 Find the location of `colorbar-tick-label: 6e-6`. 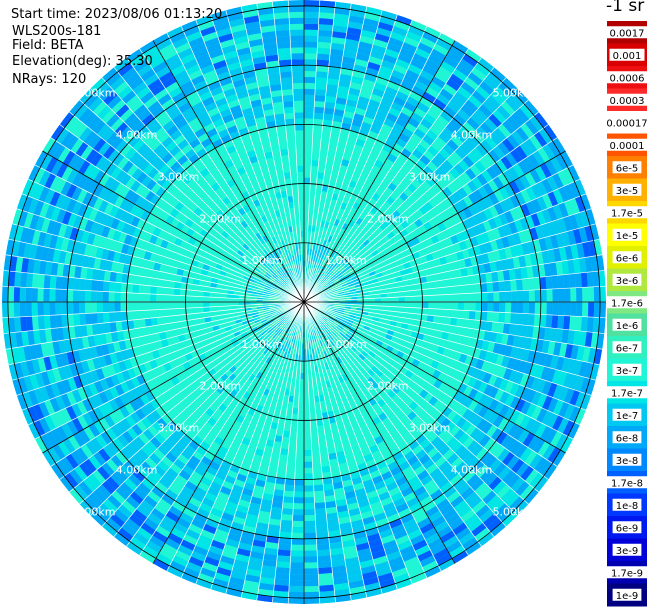

colorbar-tick-label: 6e-6 is located at coordinates (627, 258).